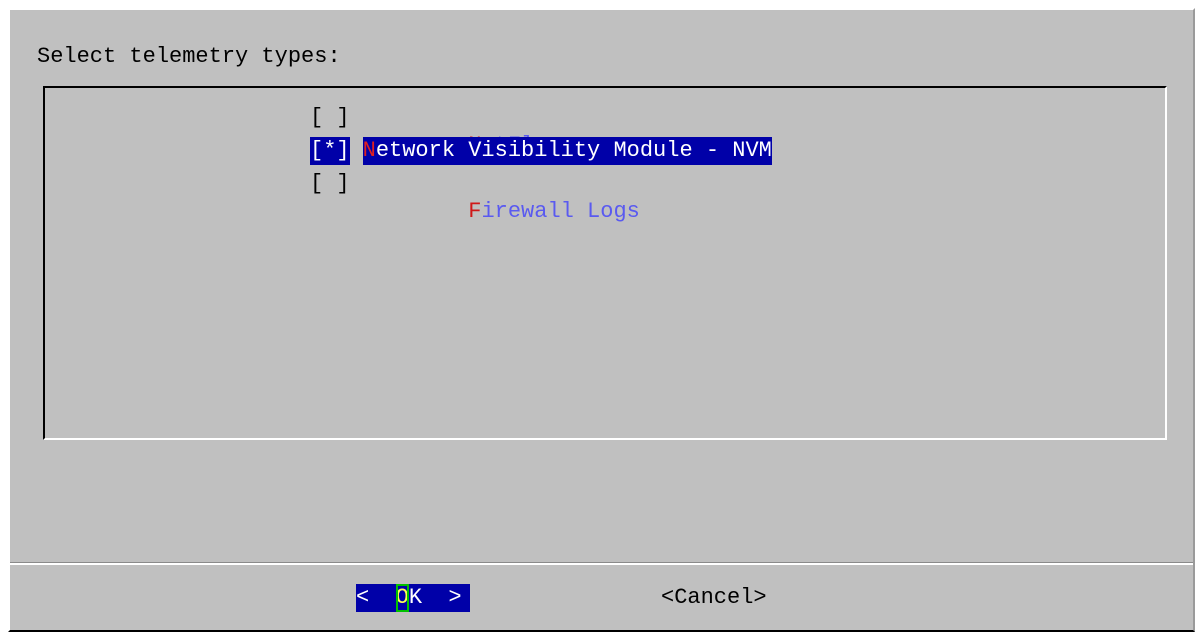  What do you see at coordinates (402, 598) in the screenshot?
I see `ok-hotkey-letter: O` at bounding box center [402, 598].